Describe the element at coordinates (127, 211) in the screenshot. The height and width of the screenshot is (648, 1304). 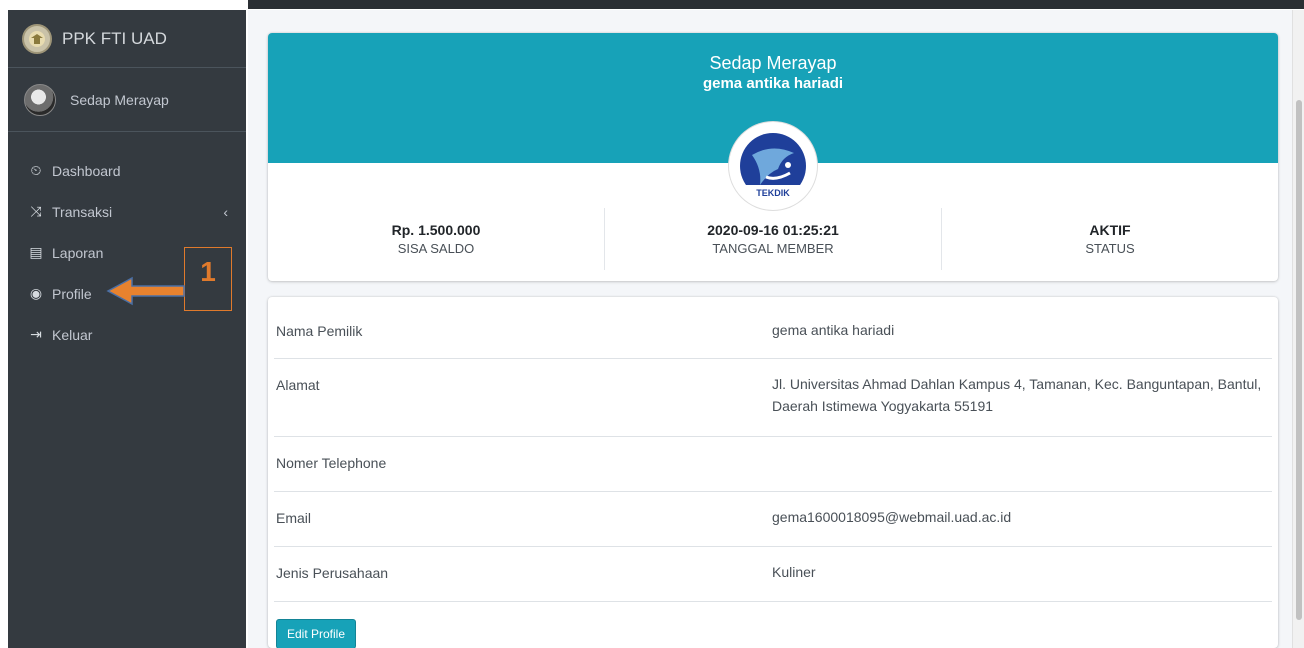
I see `sidebar-item-transaksi: ⤨ Transaksi ‹` at that location.